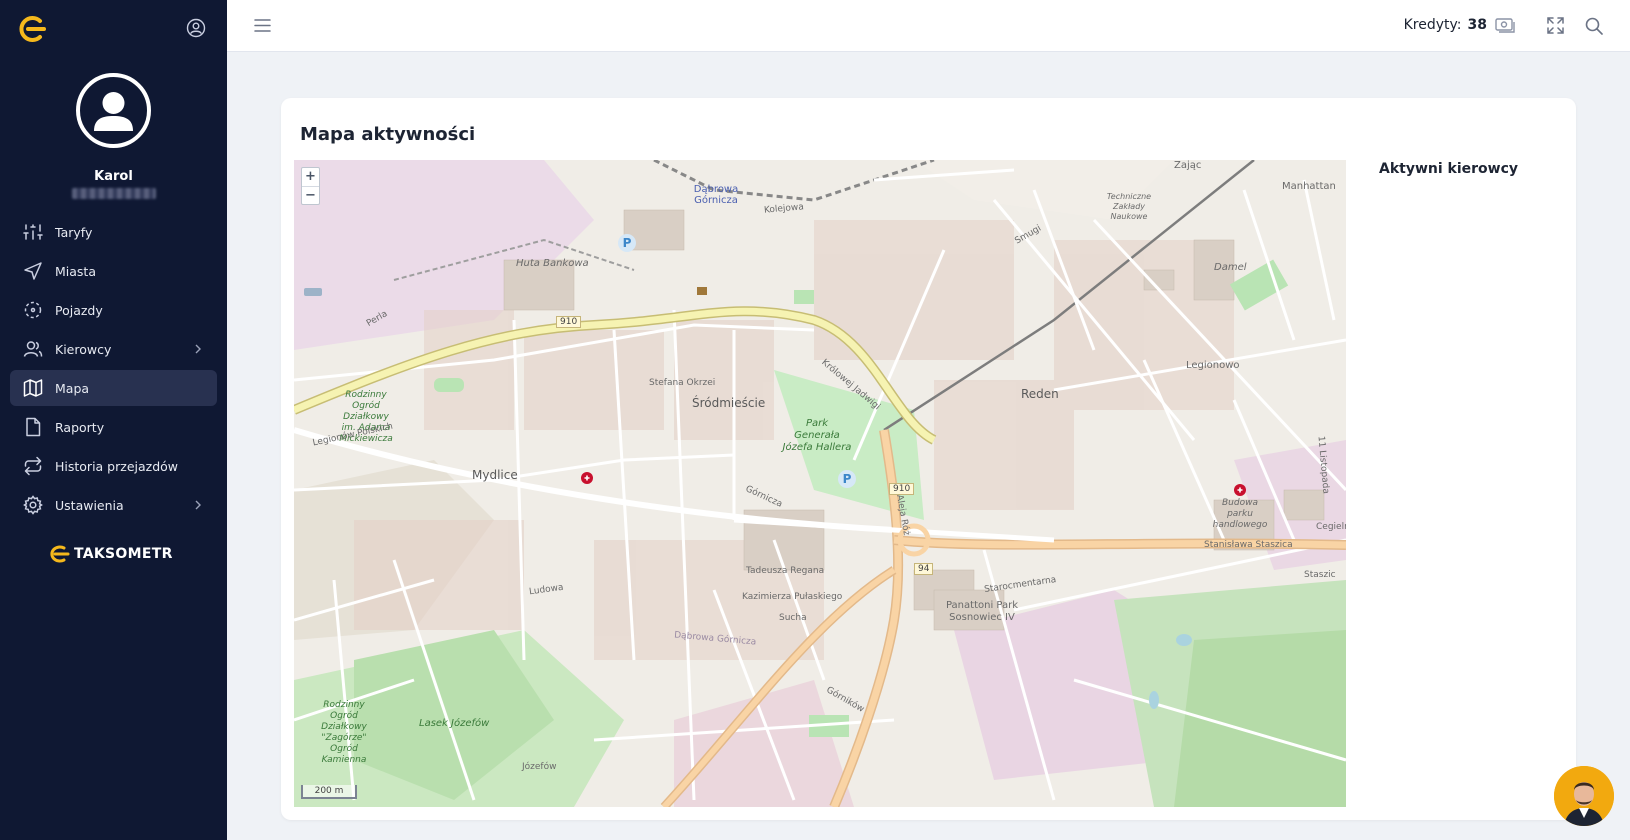  What do you see at coordinates (117, 466) in the screenshot?
I see `sidebar-item-label: Historia przejazdów` at bounding box center [117, 466].